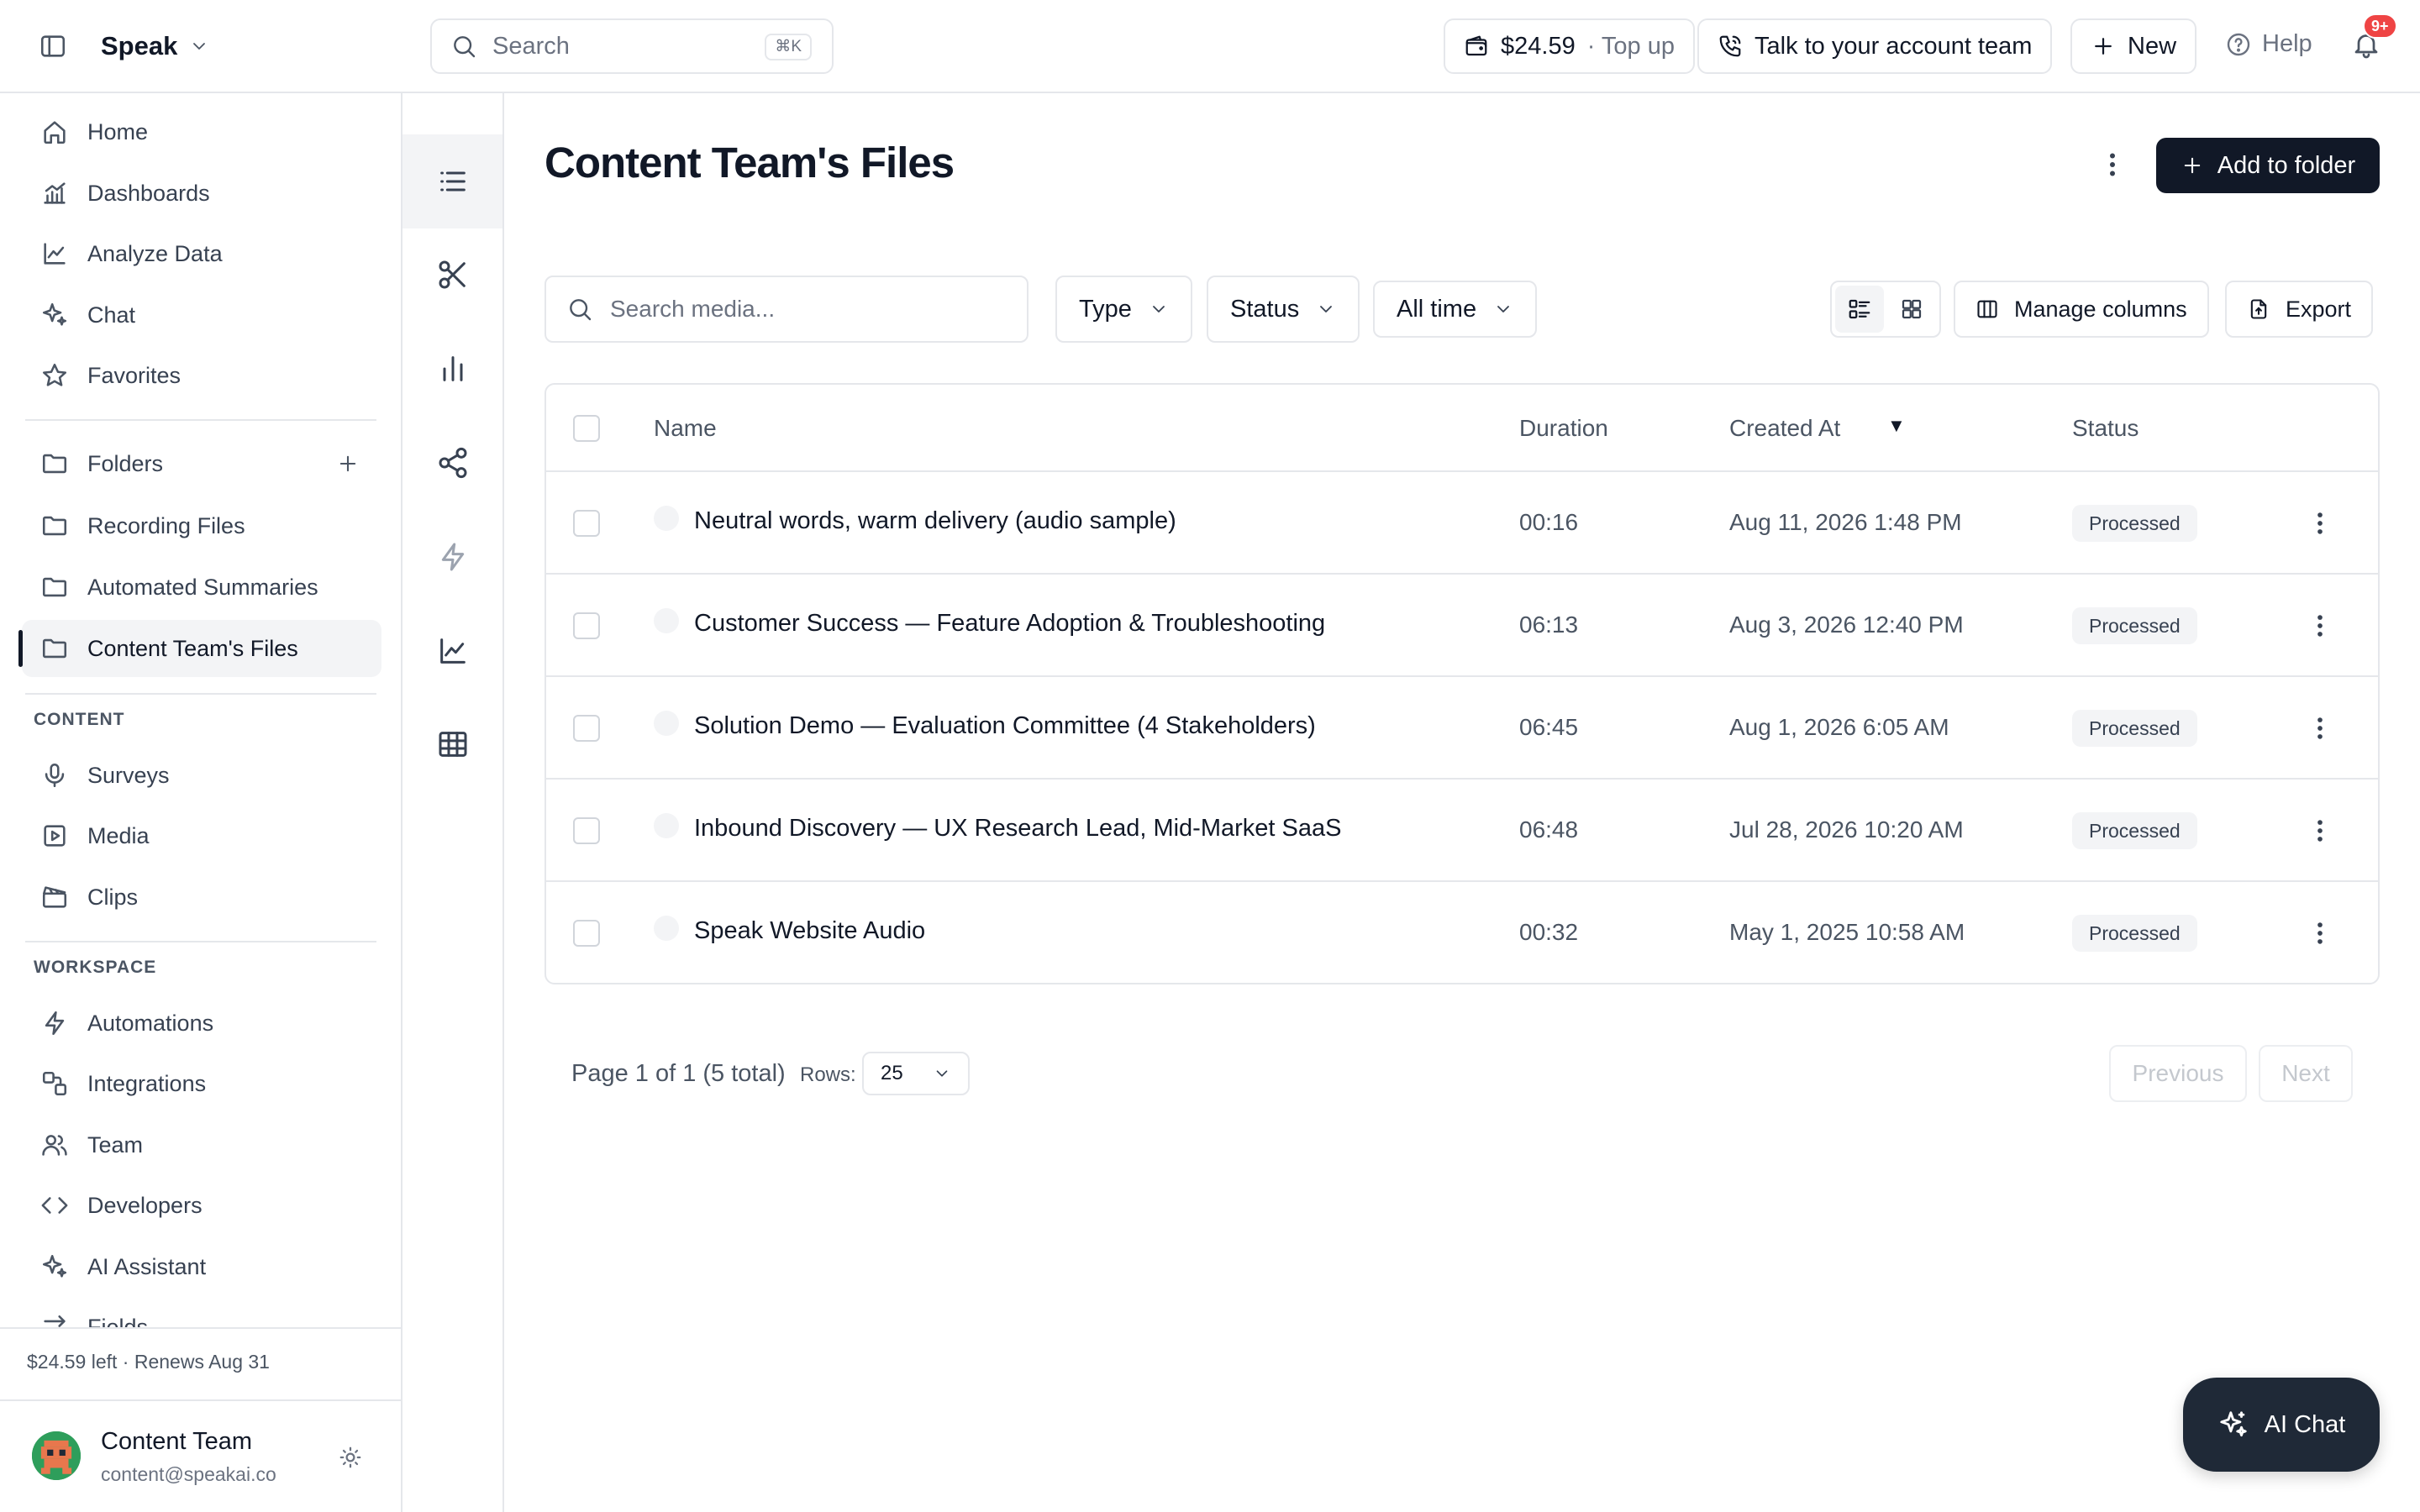 The width and height of the screenshot is (2420, 1512). Describe the element at coordinates (452, 744) in the screenshot. I see `rail-table` at that location.